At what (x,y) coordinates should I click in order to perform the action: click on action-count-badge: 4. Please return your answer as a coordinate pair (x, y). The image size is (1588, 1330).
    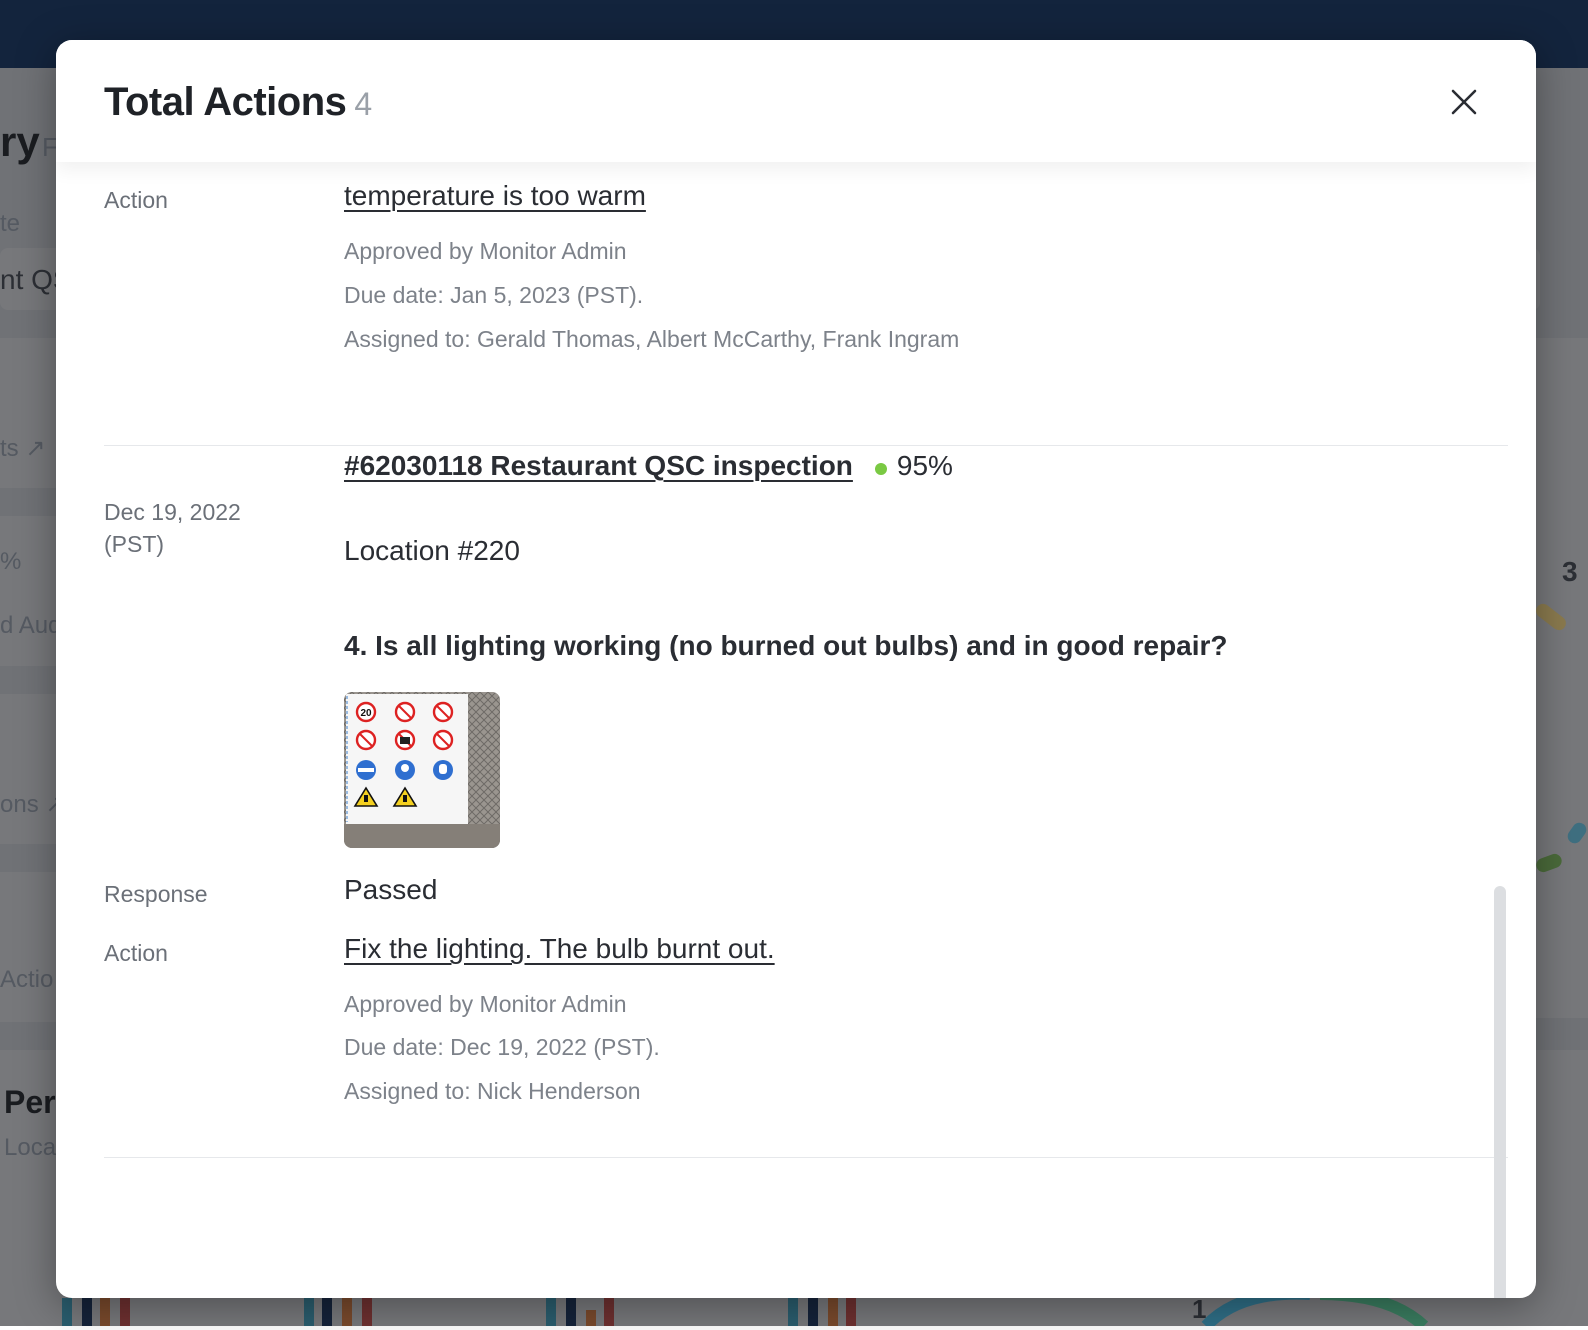
    Looking at the image, I should click on (363, 104).